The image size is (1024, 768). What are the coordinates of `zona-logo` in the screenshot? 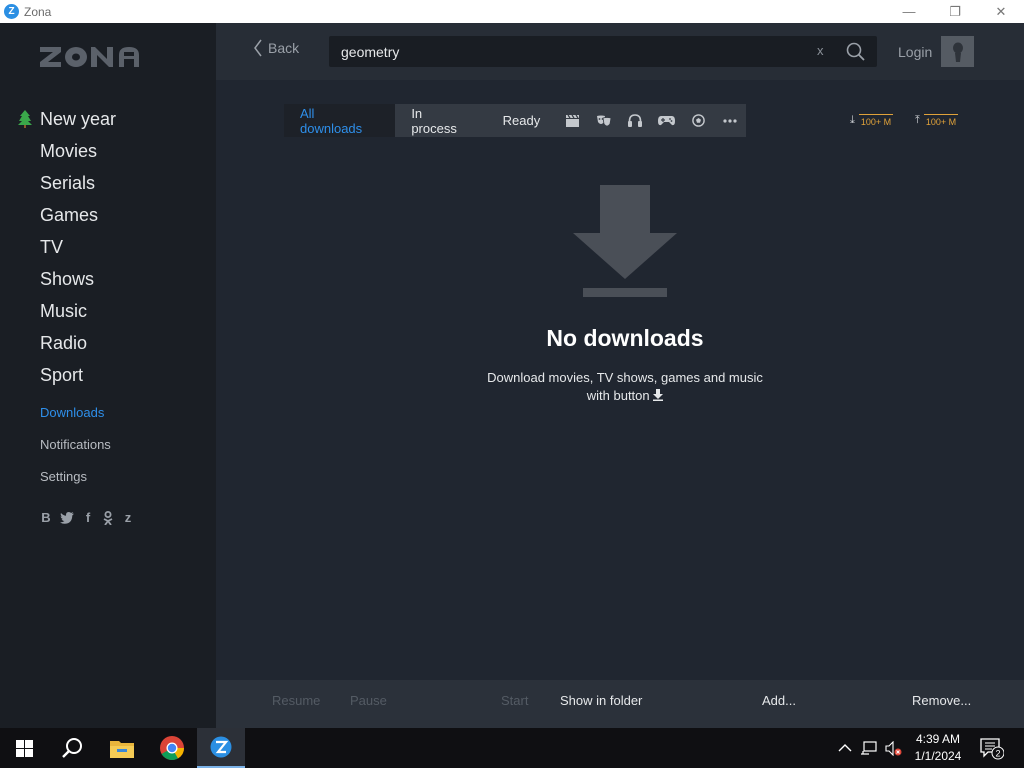 It's located at (90, 59).